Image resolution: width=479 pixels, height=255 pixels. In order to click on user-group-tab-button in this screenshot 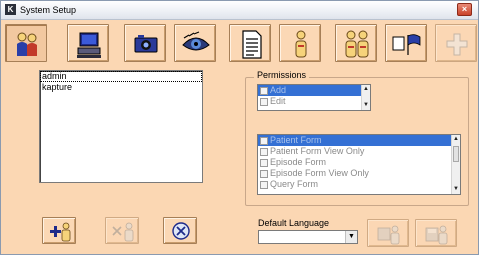, I will do `click(356, 43)`.